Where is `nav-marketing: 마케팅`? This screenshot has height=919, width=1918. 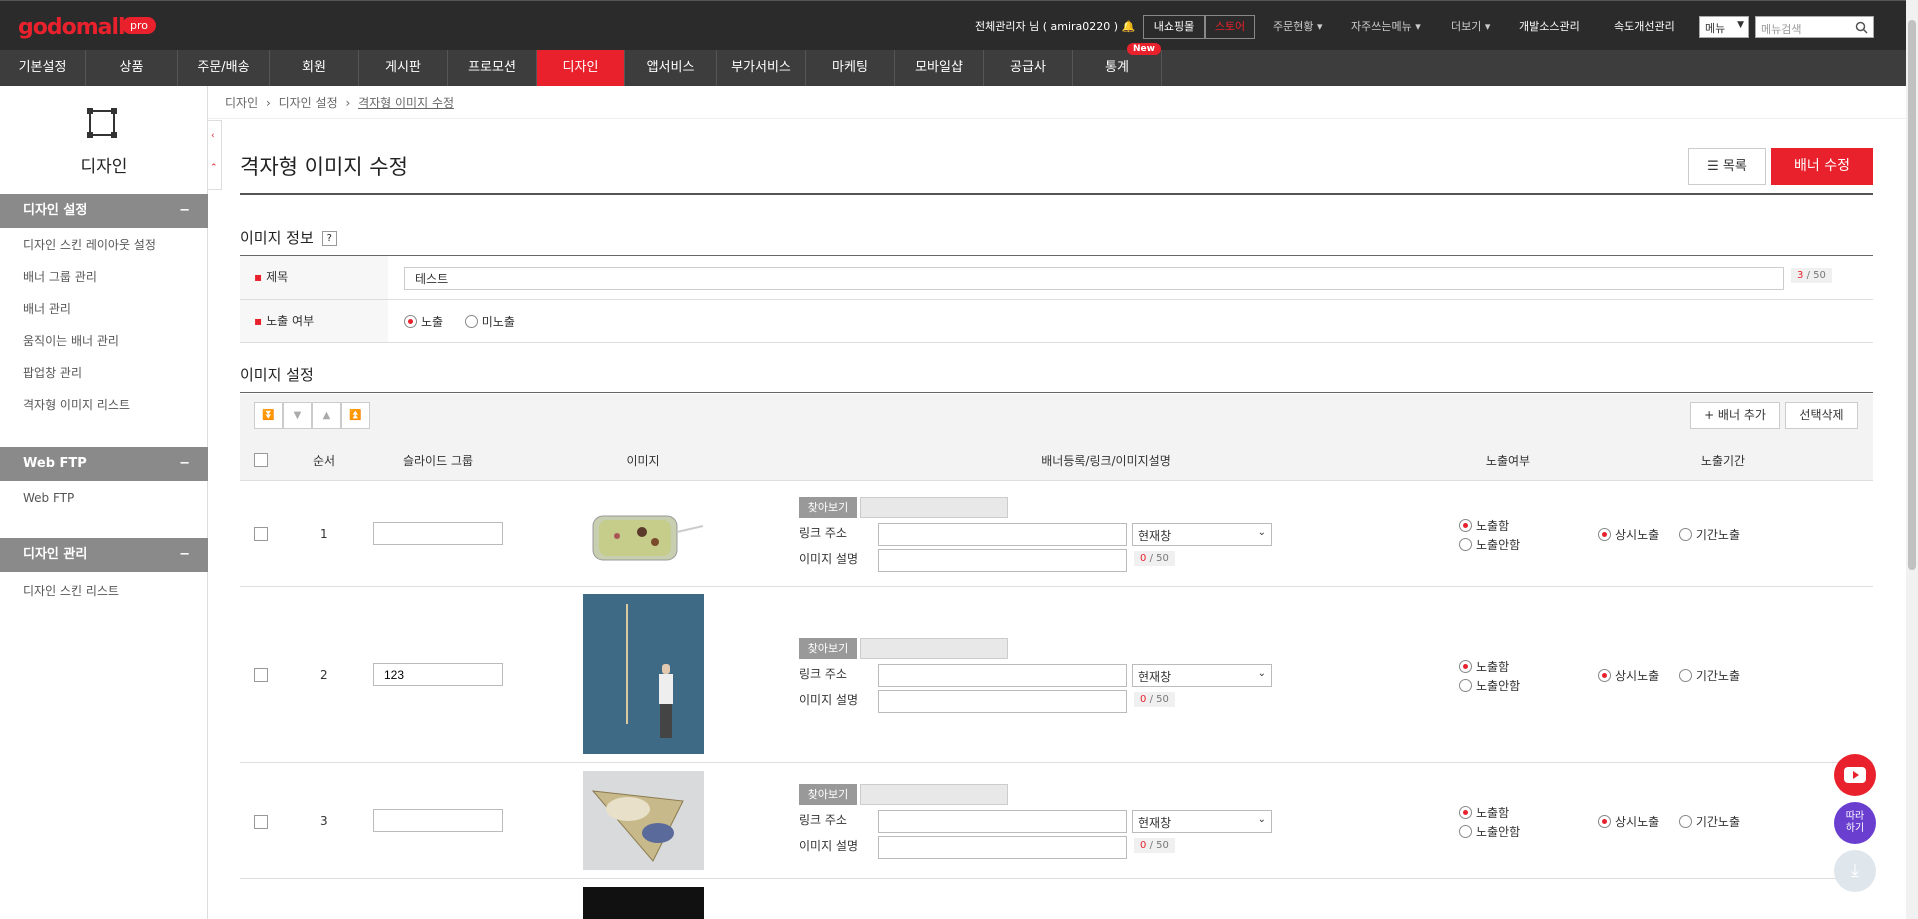 nav-marketing: 마케팅 is located at coordinates (850, 68).